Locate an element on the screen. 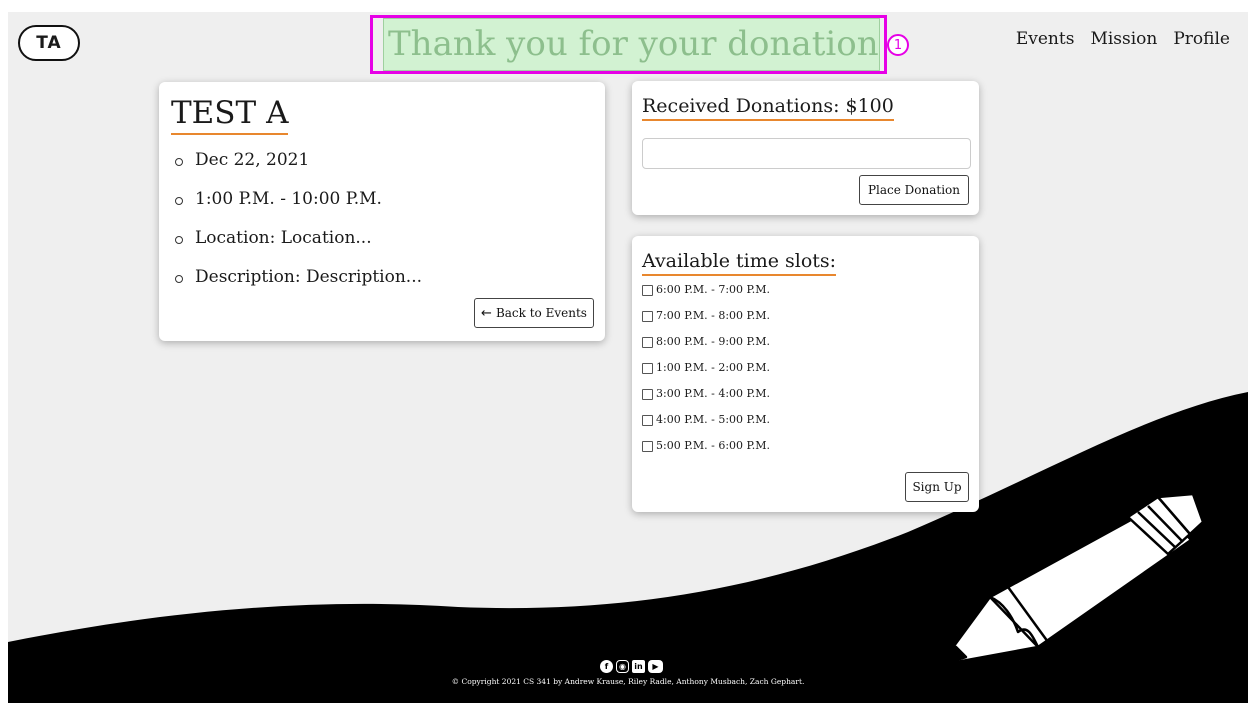 Image resolution: width=1248 pixels, height=703 pixels. sign-up-button: Sign Up is located at coordinates (937, 487).